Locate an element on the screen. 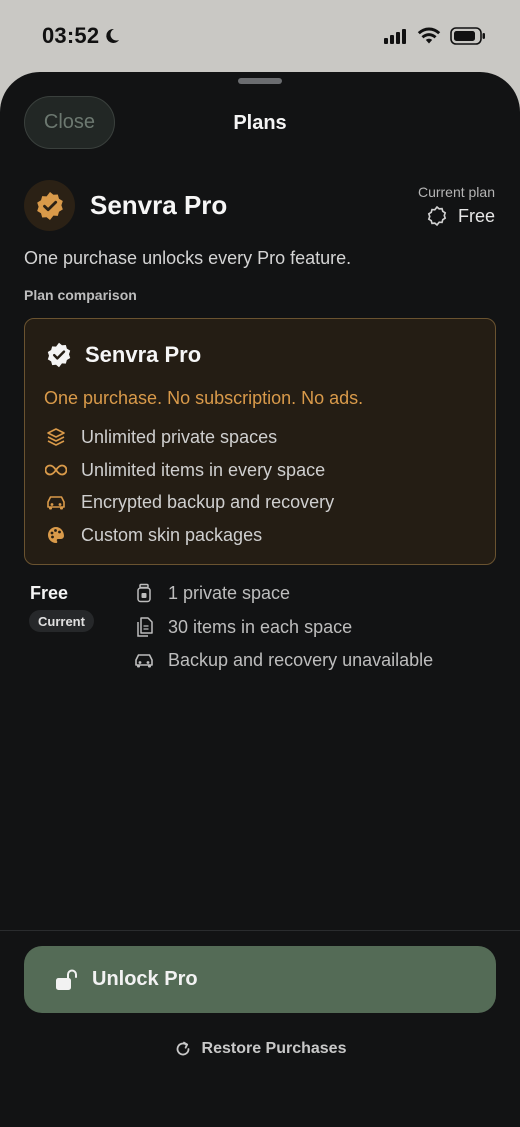 This screenshot has height=1127, width=520. unlock-pro-button: Unlock Pro is located at coordinates (260, 979).